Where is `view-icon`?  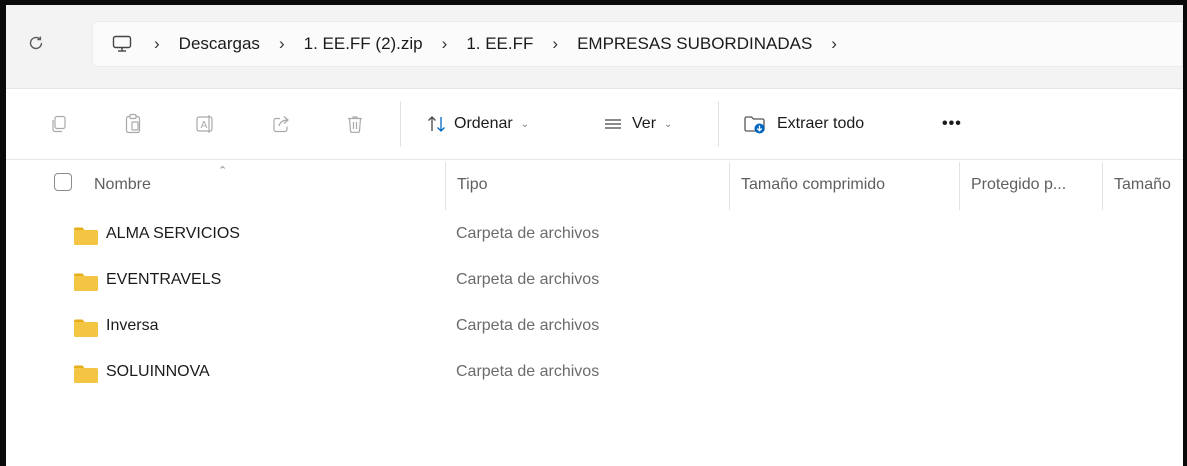 view-icon is located at coordinates (613, 124).